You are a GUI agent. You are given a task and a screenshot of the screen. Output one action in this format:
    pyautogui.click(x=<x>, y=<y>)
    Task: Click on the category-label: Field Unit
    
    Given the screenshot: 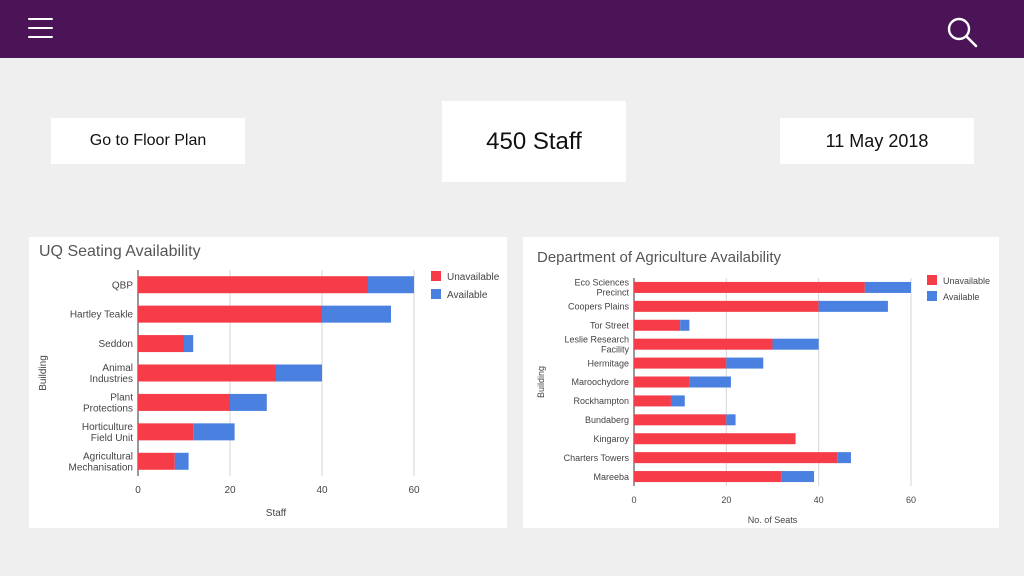 What is the action you would take?
    pyautogui.click(x=112, y=438)
    